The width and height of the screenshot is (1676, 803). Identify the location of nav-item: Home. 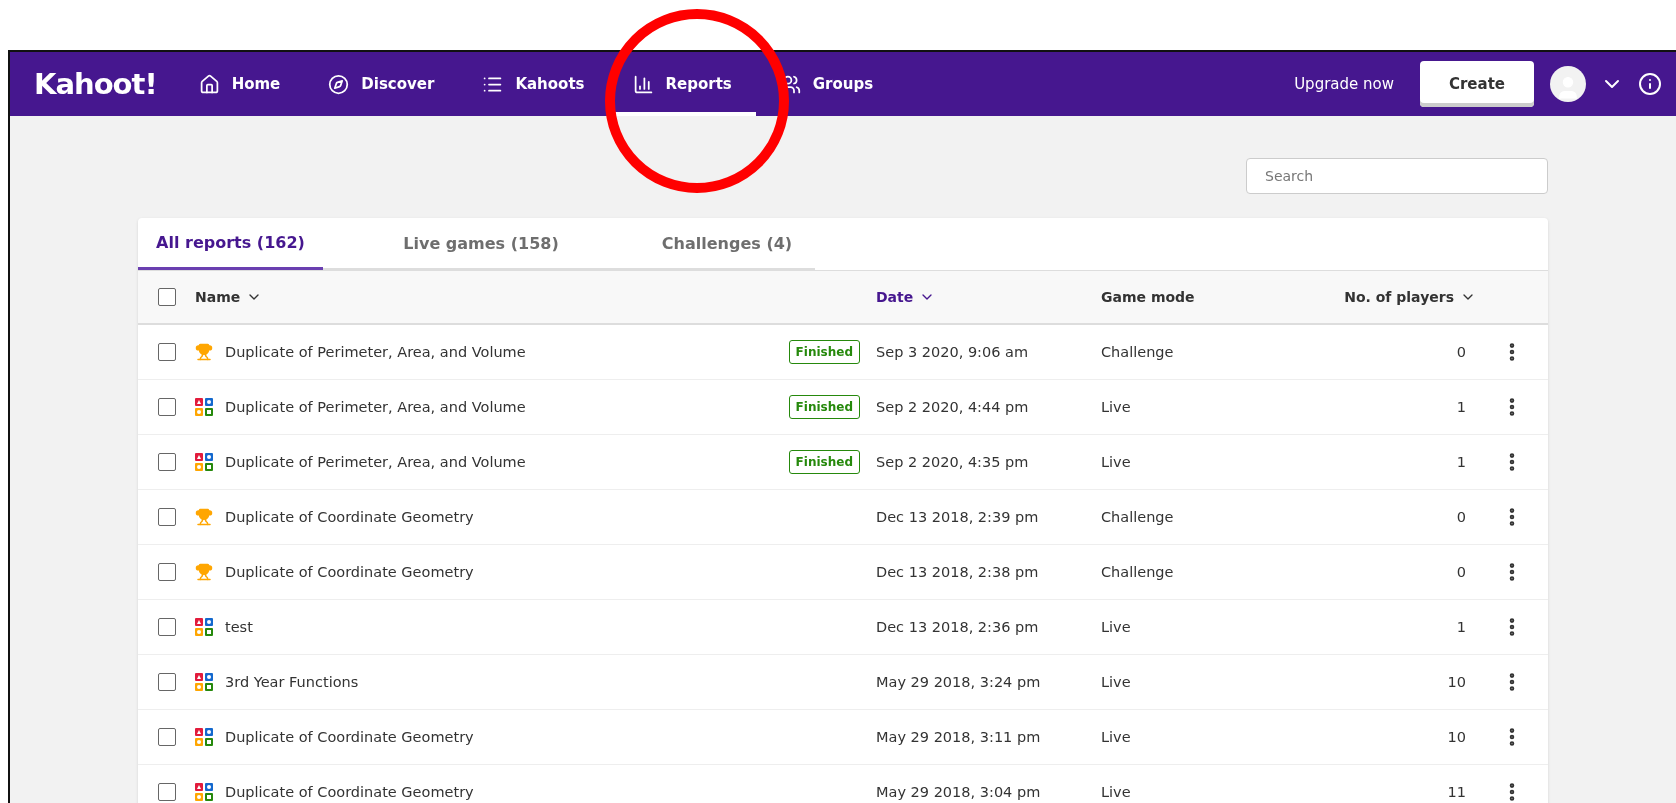
(239, 84).